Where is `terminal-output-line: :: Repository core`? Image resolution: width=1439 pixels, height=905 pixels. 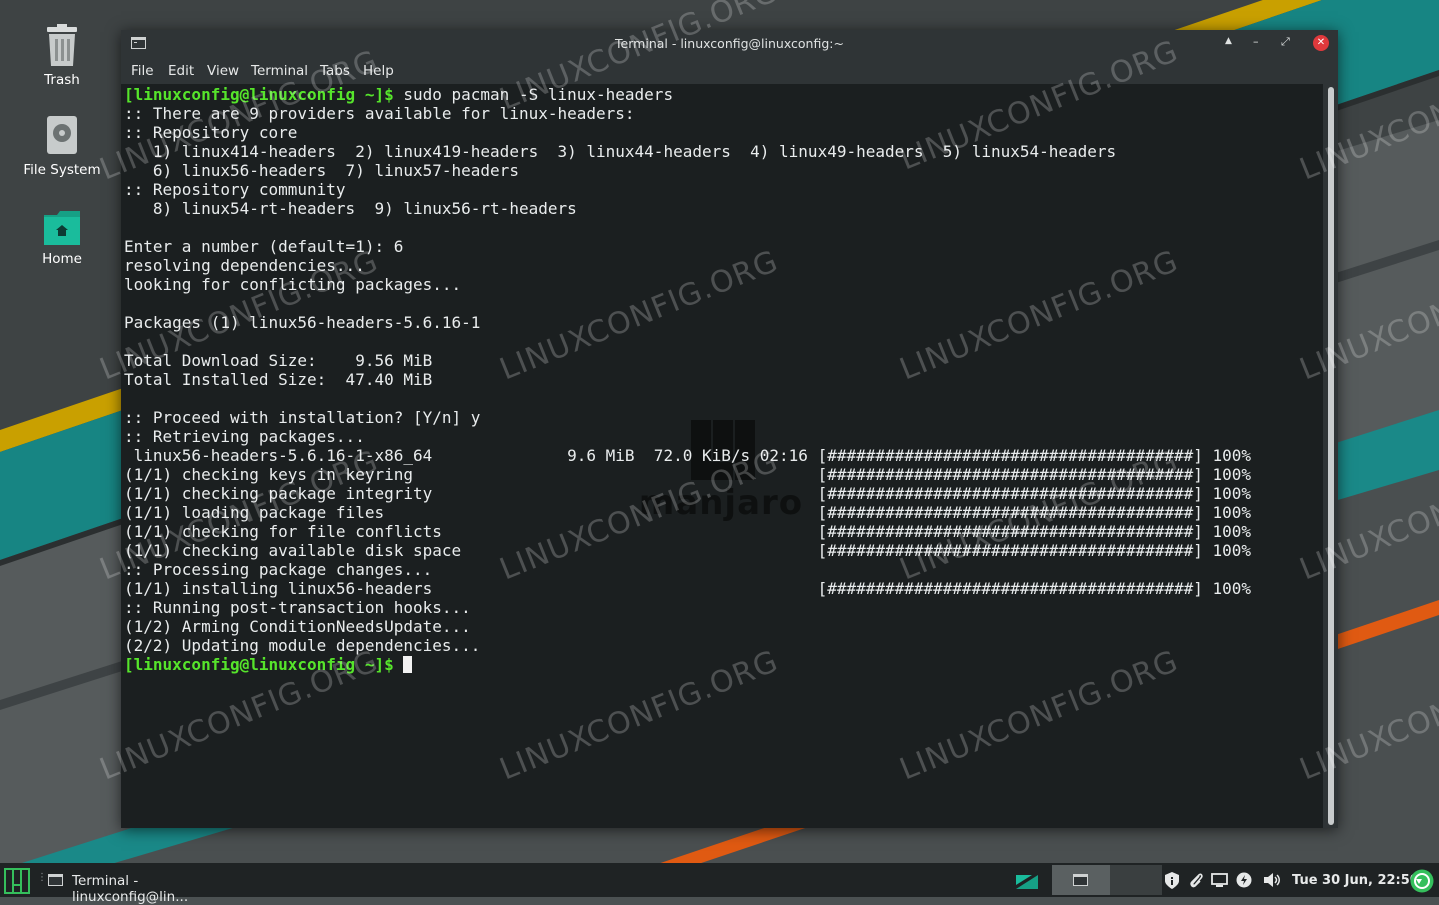 terminal-output-line: :: Repository core is located at coordinates (211, 132).